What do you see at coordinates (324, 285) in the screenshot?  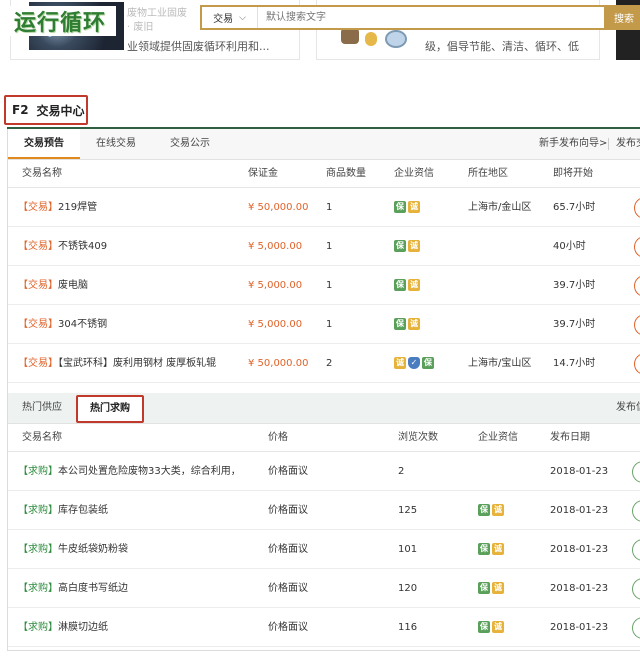 I see `trade-row: 【交易】废电脑 ¥ 5,000.00 1 保诚 39.7小时` at bounding box center [324, 285].